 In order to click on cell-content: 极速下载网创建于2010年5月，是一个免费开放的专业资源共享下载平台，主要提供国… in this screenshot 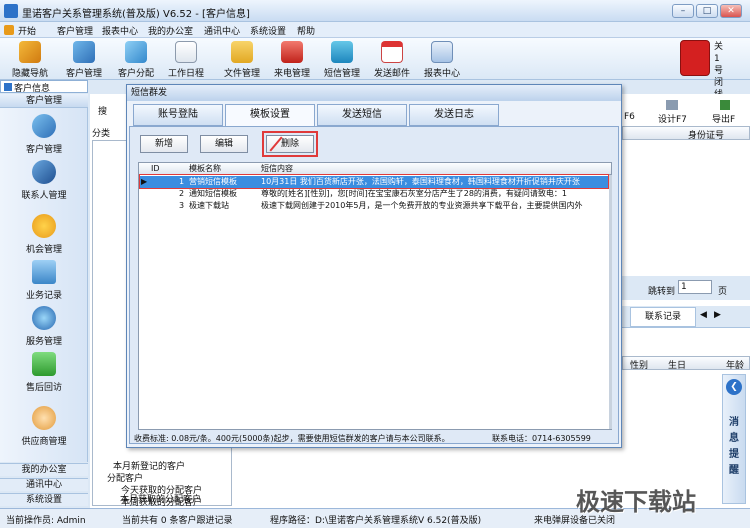, I will do `click(422, 205)`.